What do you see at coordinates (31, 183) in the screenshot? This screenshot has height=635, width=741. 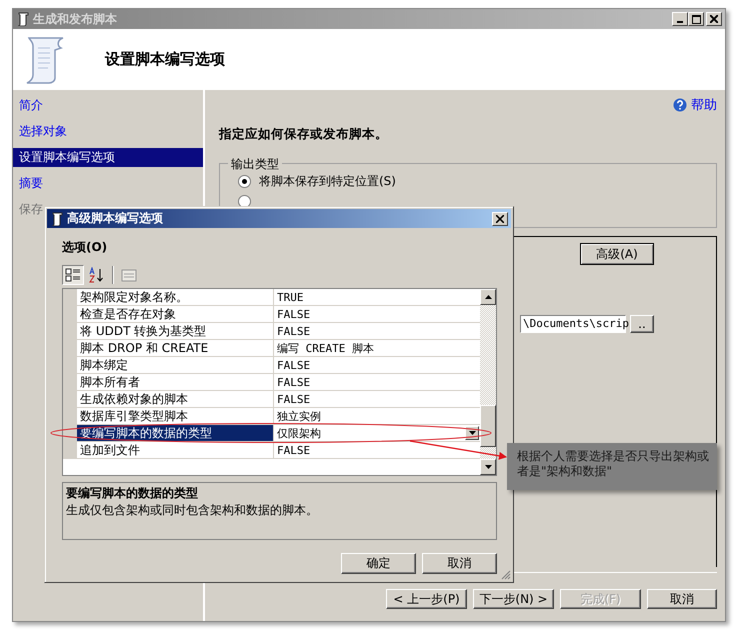 I see `nav-item: 摘要` at bounding box center [31, 183].